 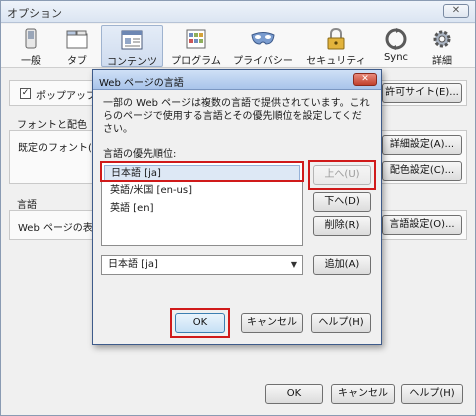 What do you see at coordinates (263, 61) in the screenshot?
I see `tab-privacy-label: プライバシー` at bounding box center [263, 61].